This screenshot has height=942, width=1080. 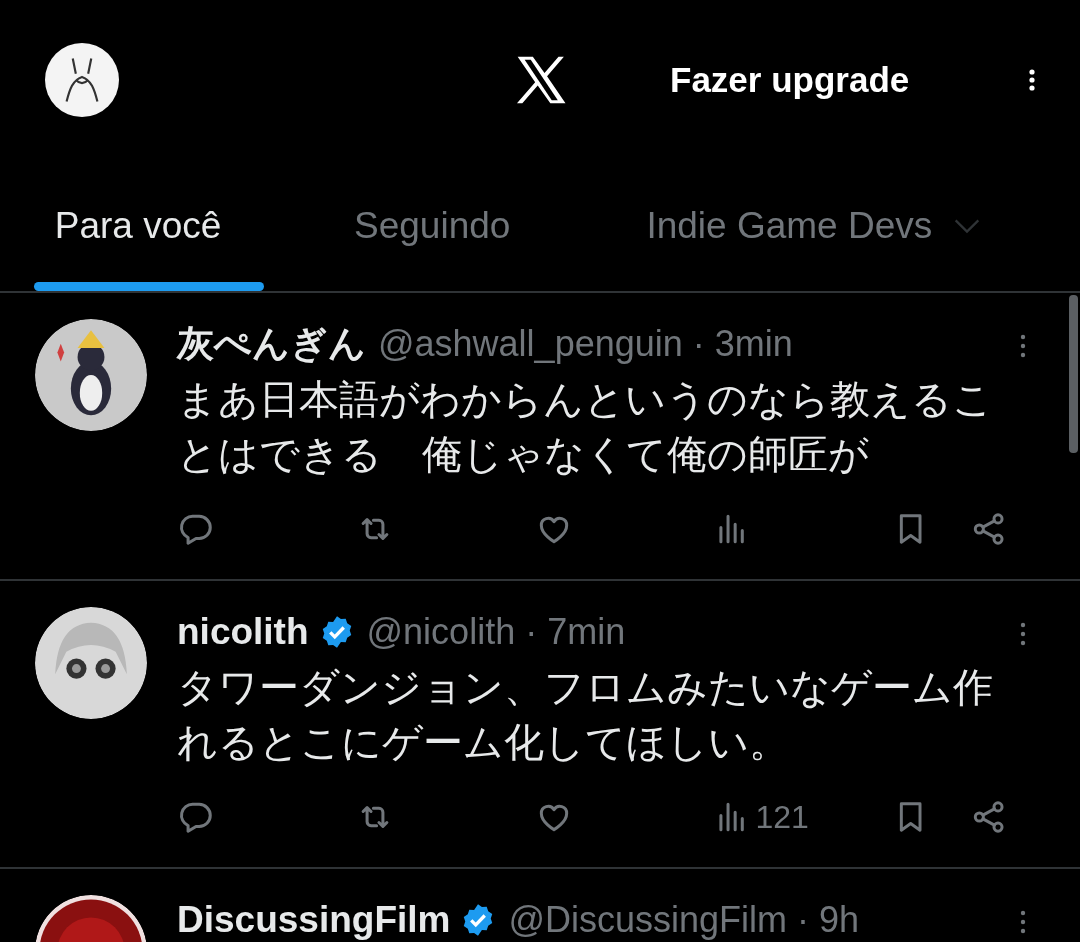 I want to click on author-name: DiscussingFilm, so click(x=314, y=920).